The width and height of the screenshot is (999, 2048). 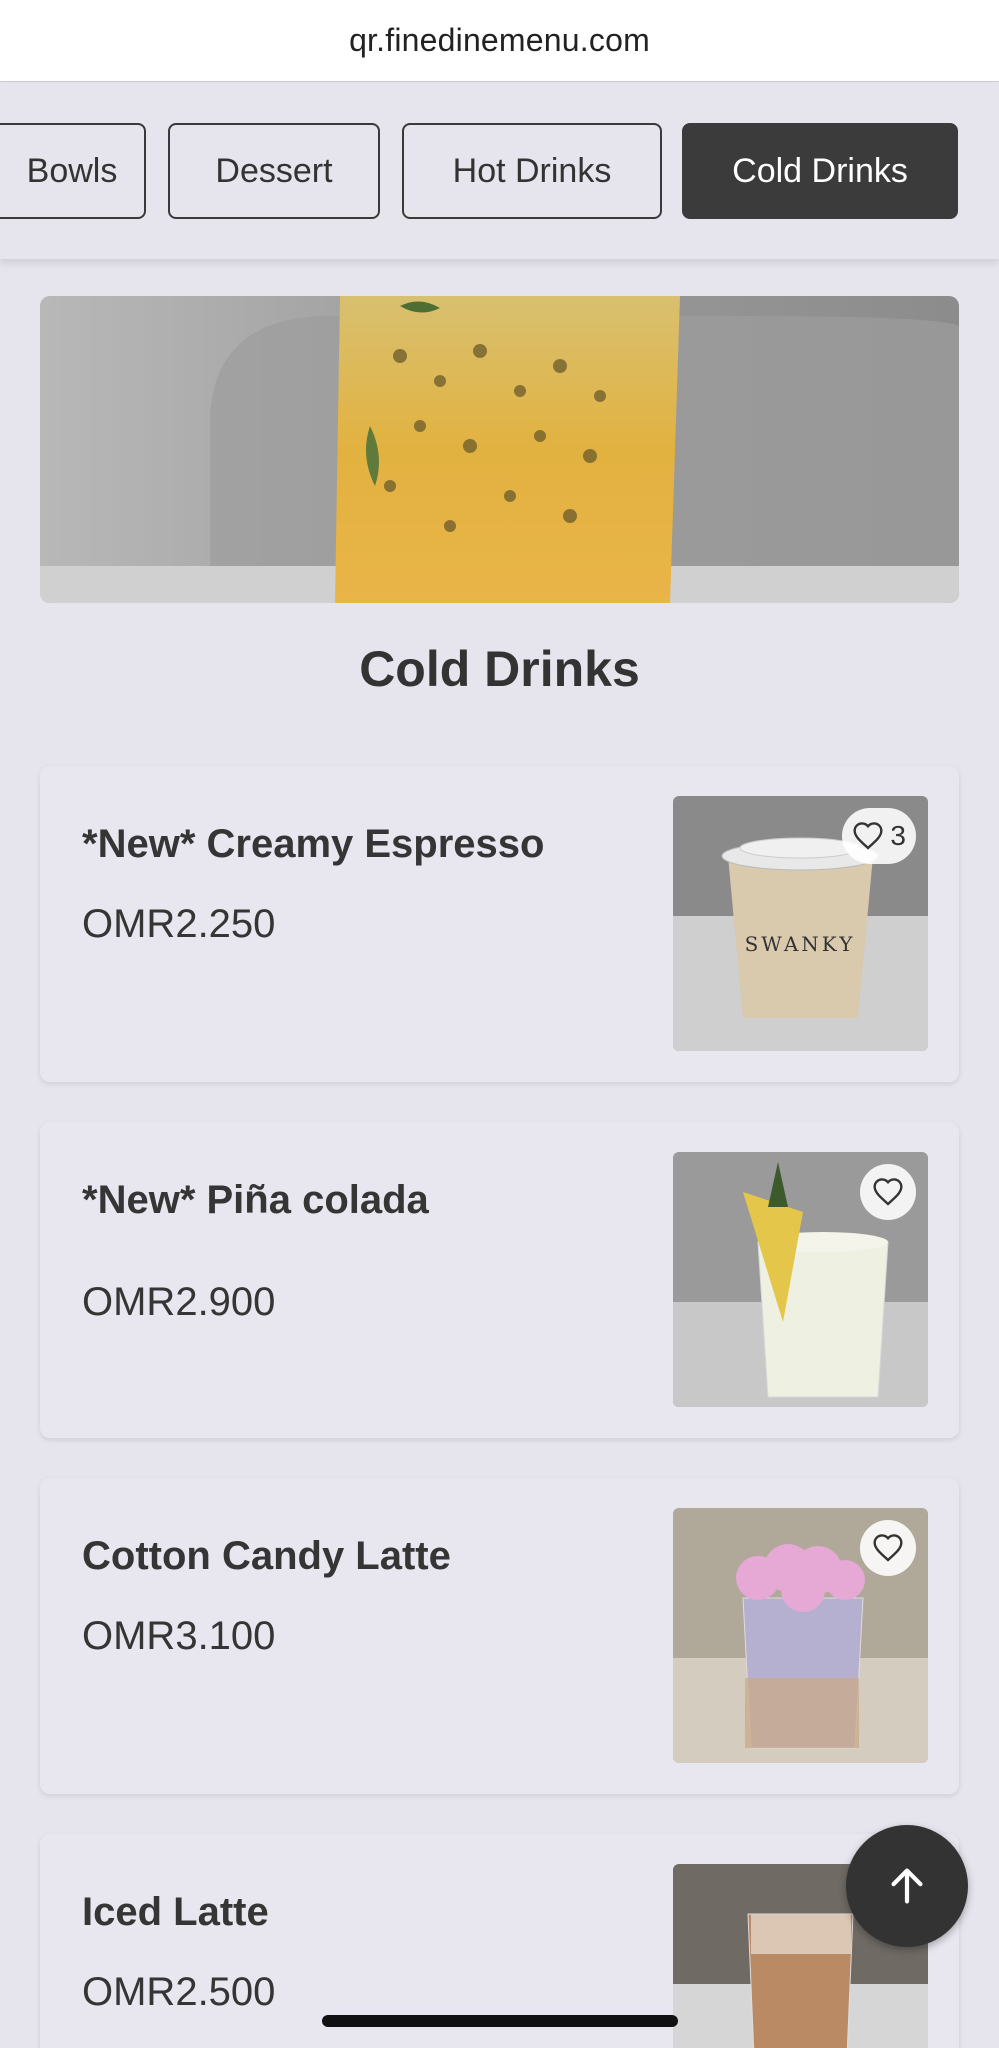 I want to click on arrow-up-icon, so click(x=907, y=1886).